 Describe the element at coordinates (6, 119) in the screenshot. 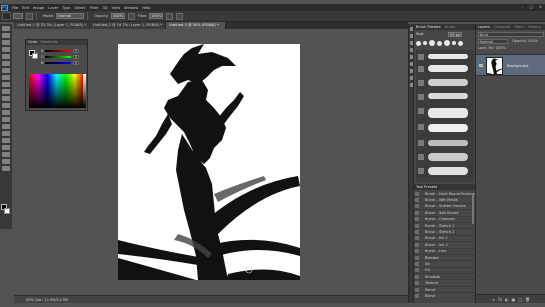

I see `dodge-tool-icon` at that location.